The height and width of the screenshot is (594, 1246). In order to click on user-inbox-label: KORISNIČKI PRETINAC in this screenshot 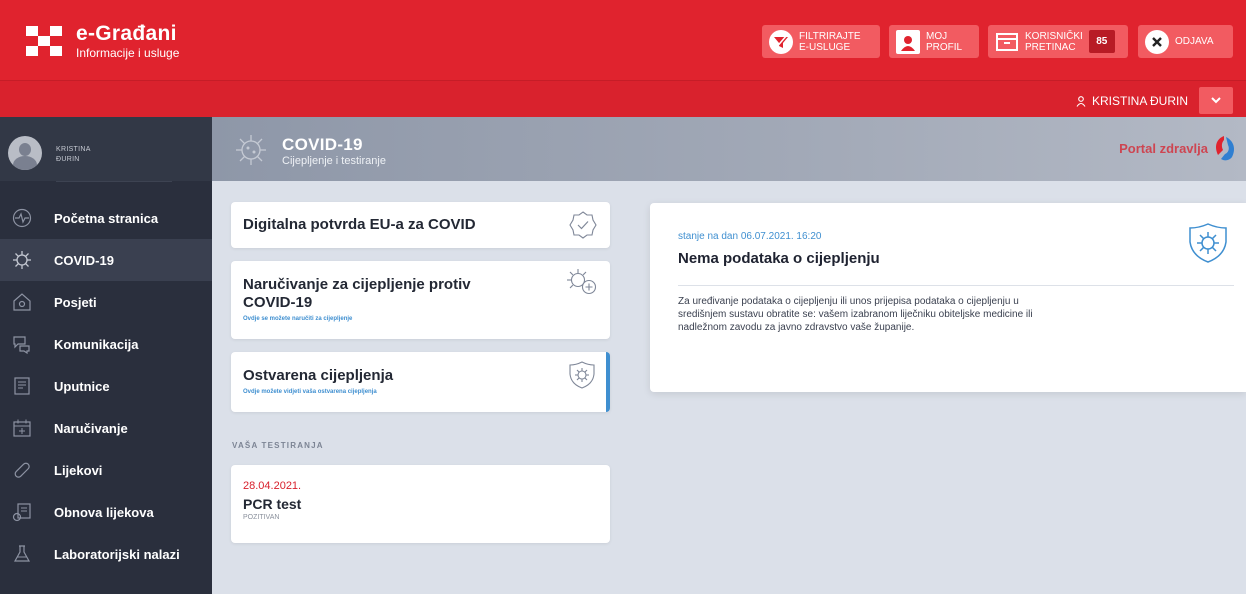, I will do `click(1054, 41)`.